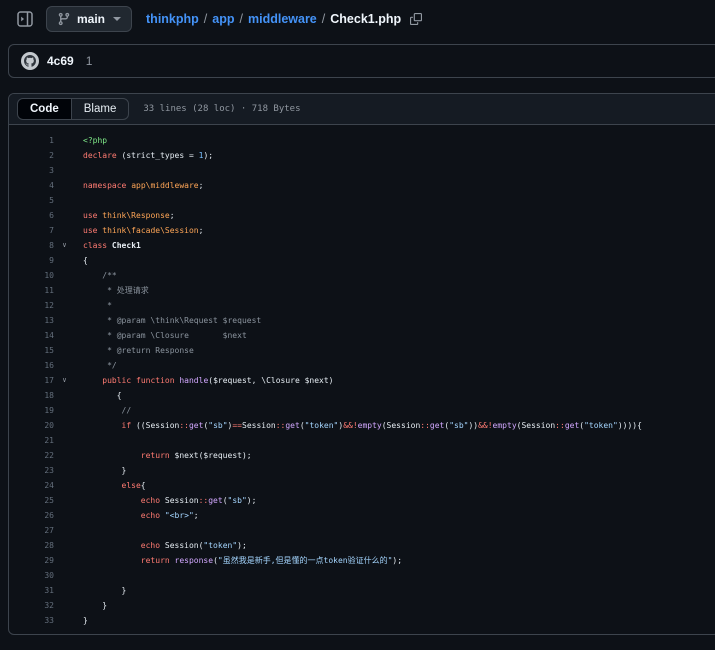 The image size is (715, 650). What do you see at coordinates (89, 19) in the screenshot?
I see `branch-selector-button: main` at bounding box center [89, 19].